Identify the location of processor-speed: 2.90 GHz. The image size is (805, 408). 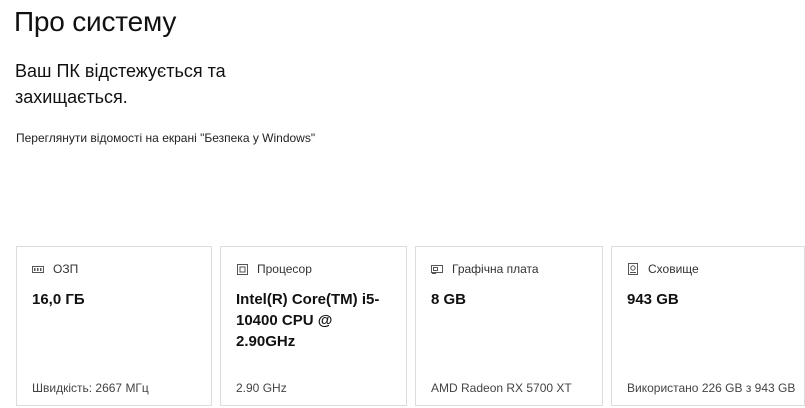
(261, 388).